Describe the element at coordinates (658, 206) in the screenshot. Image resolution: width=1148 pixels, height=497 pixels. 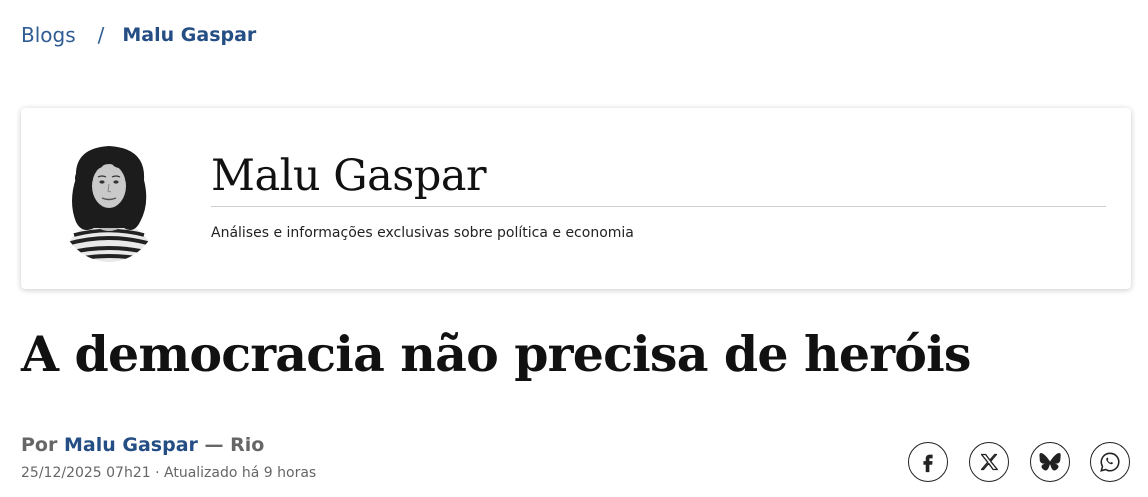
I see `blog-title-divider` at that location.